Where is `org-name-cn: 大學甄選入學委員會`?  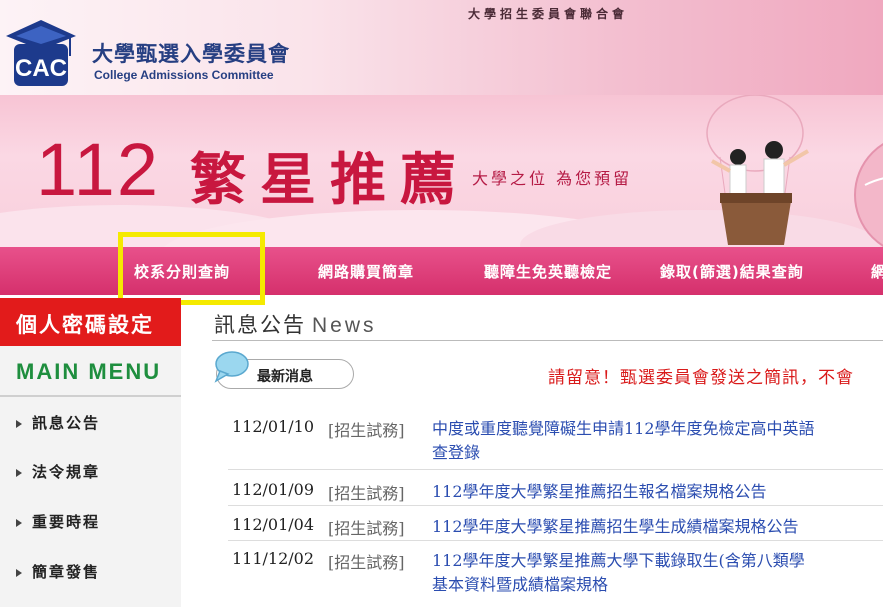 org-name-cn: 大學甄選入學委員會 is located at coordinates (191, 54).